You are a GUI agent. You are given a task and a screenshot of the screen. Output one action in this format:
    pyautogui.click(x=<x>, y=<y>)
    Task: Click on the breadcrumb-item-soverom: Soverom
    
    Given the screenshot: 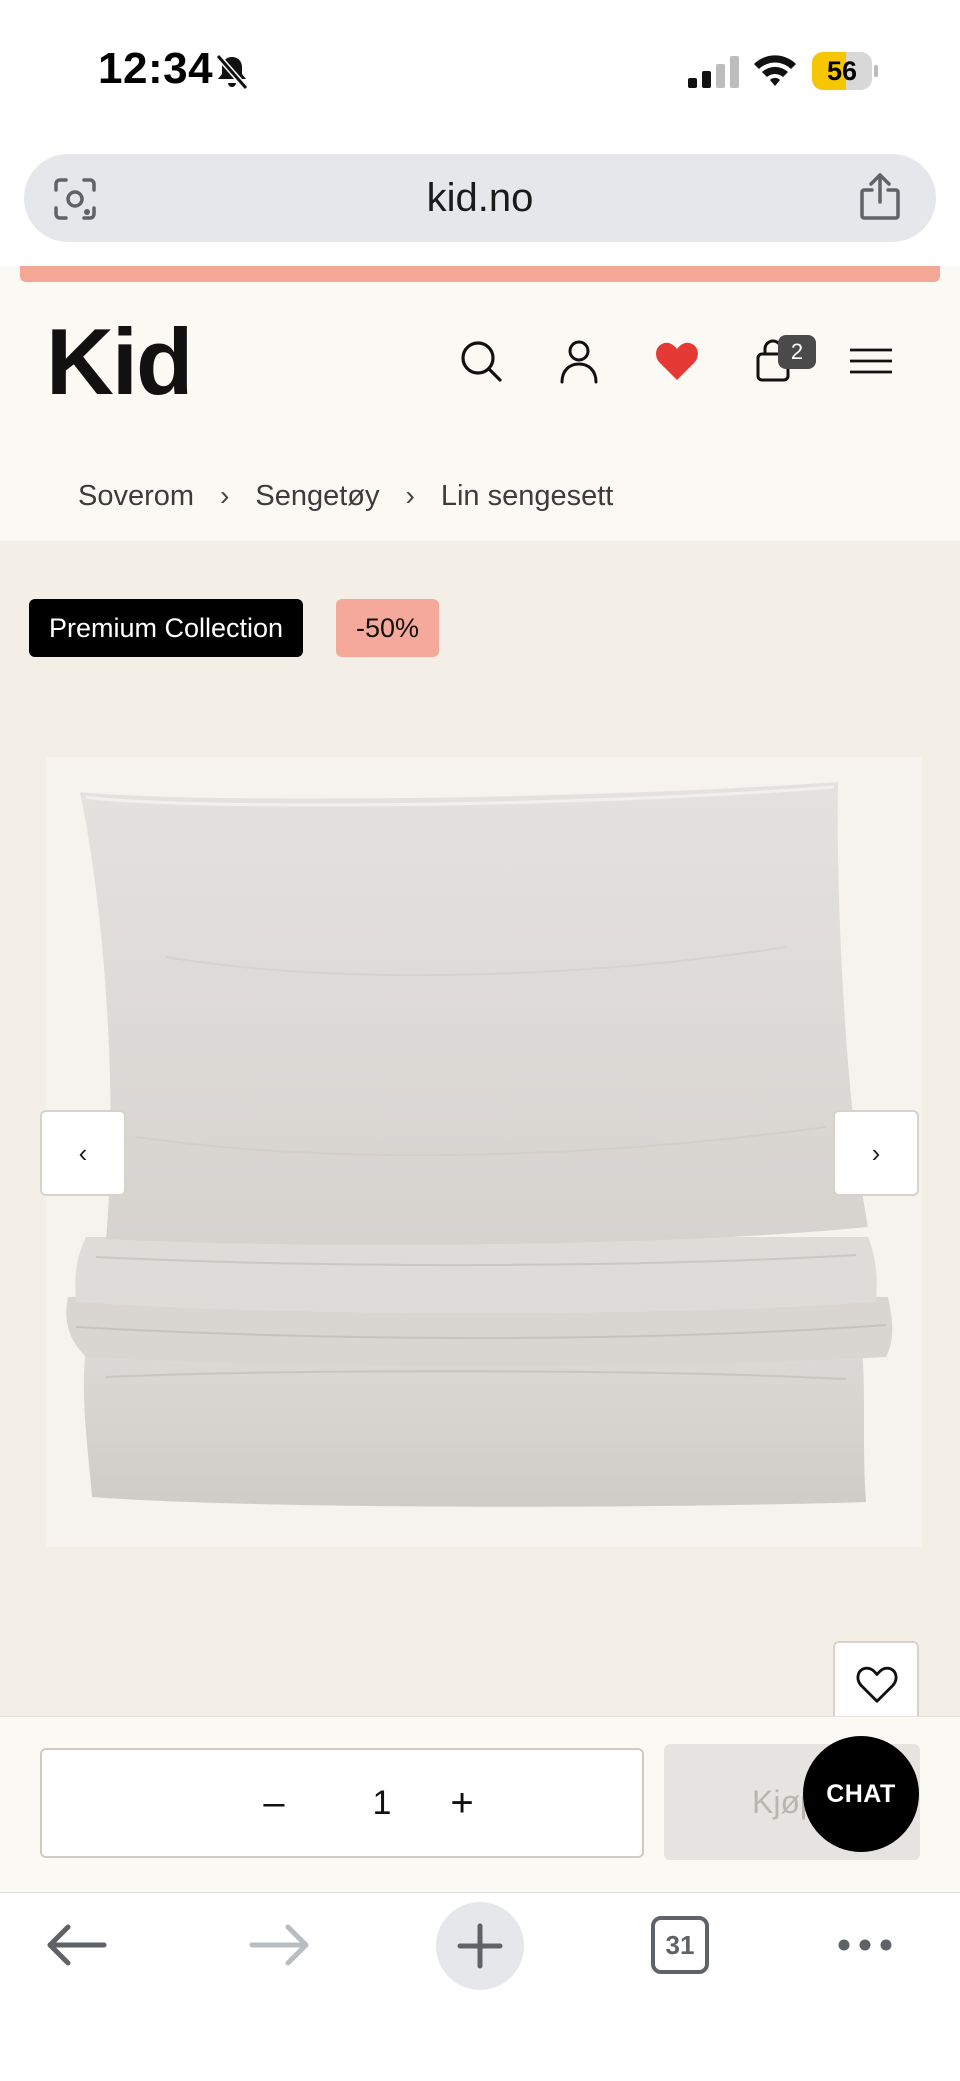 What is the action you would take?
    pyautogui.click(x=136, y=496)
    